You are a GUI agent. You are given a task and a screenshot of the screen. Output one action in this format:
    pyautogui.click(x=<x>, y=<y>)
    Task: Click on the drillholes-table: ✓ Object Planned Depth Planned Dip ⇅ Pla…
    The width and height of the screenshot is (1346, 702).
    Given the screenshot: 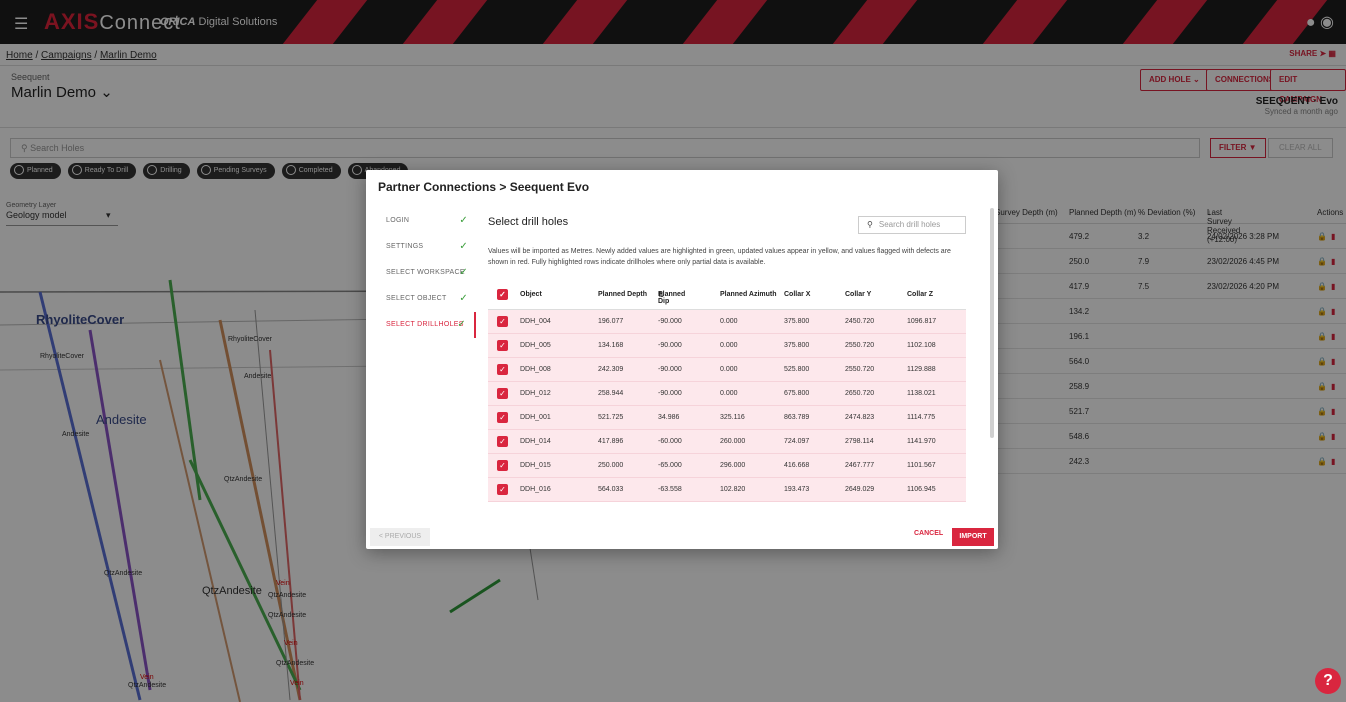 What is the action you would take?
    pyautogui.click(x=727, y=391)
    